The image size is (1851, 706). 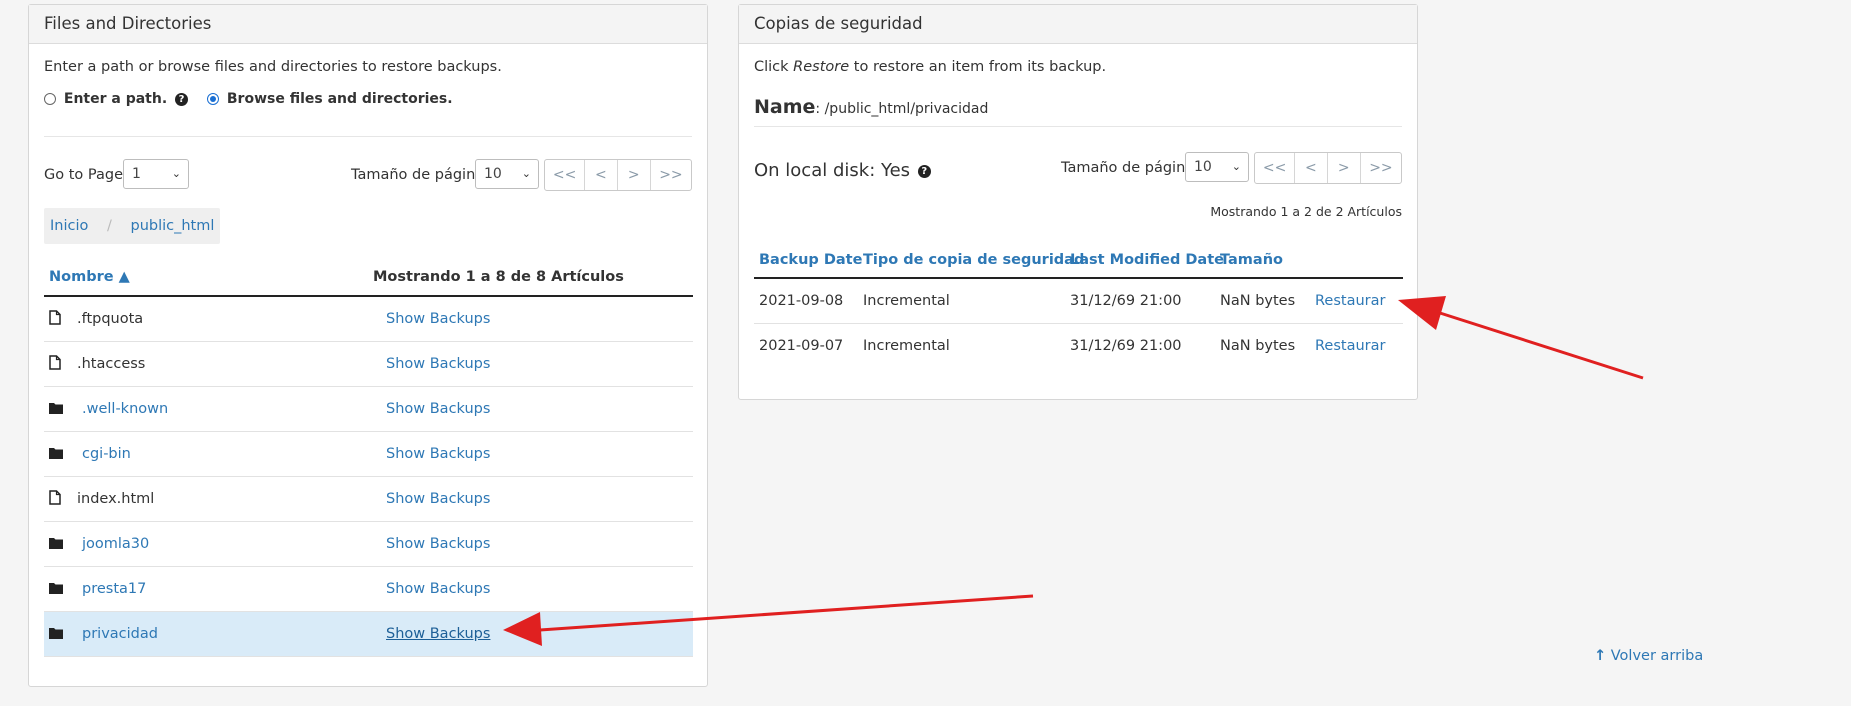 I want to click on folder-name-link: .well-known, so click(x=125, y=409).